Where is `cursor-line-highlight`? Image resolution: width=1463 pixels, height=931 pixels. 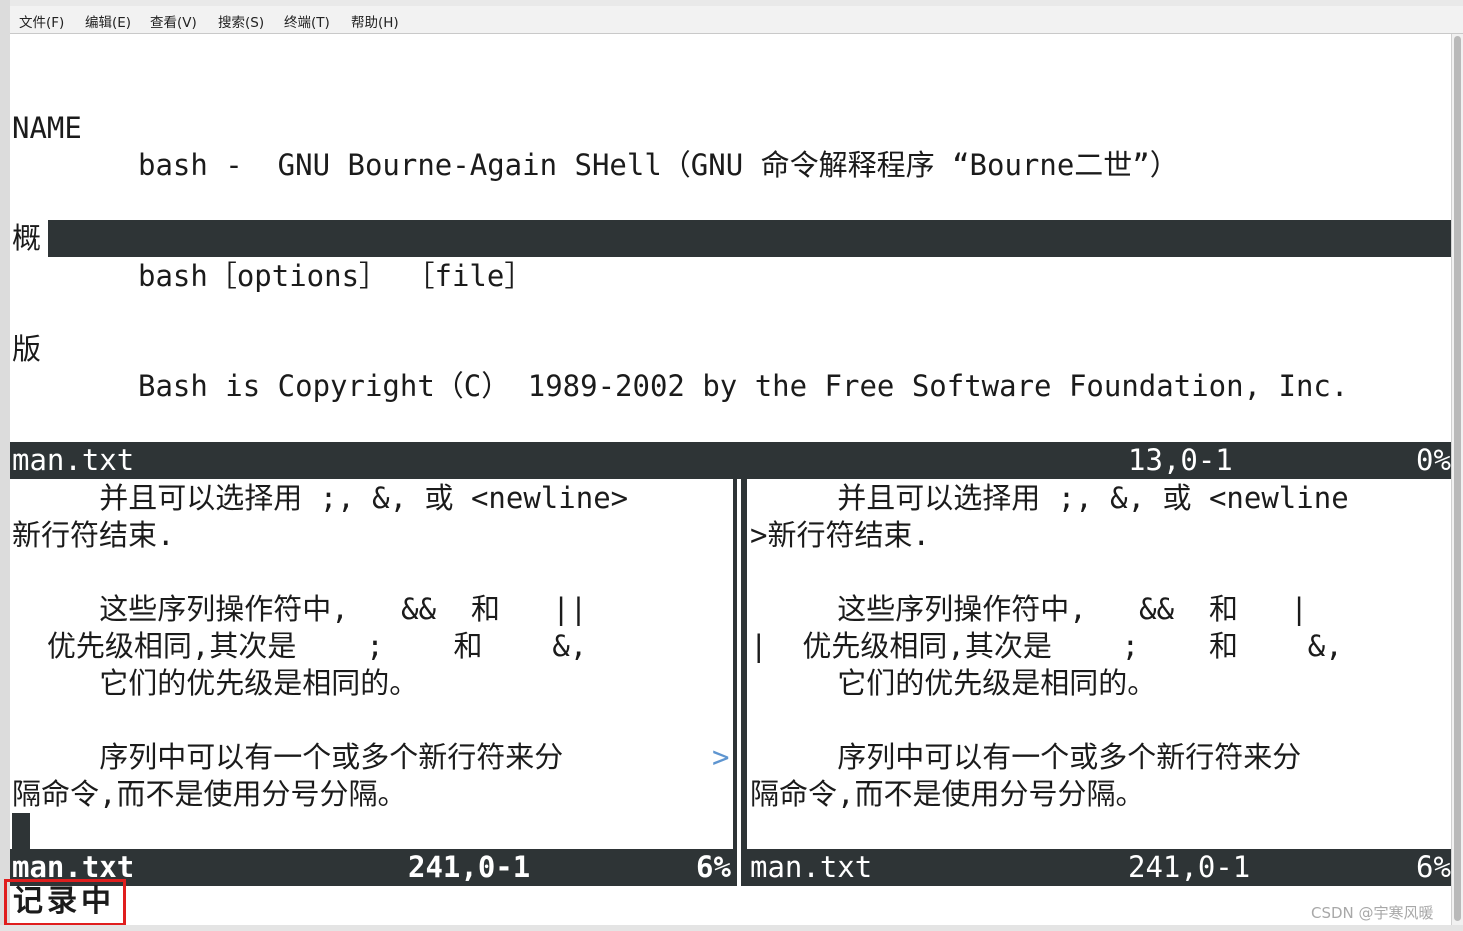
cursor-line-highlight is located at coordinates (749, 238).